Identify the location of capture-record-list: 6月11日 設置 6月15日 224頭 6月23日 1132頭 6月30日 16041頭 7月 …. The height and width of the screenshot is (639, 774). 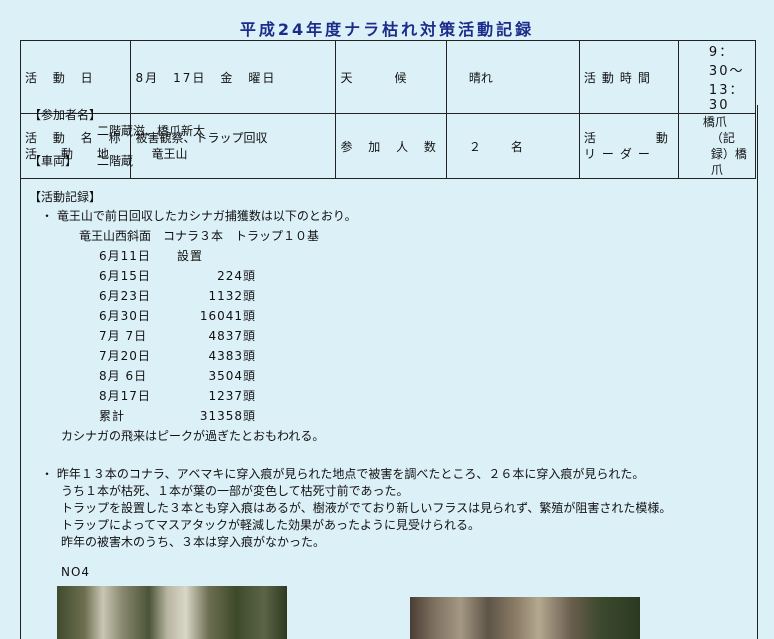
(177, 338).